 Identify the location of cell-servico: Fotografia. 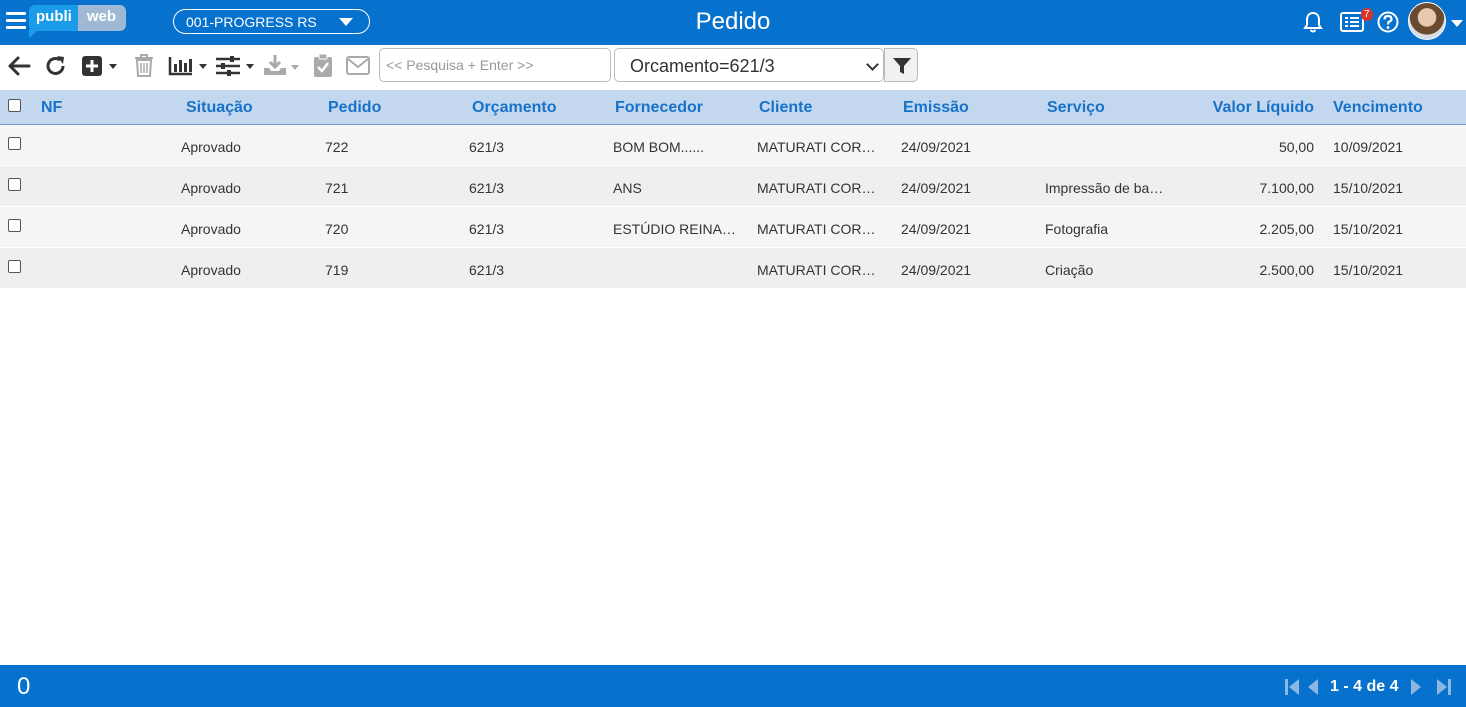
(1077, 229).